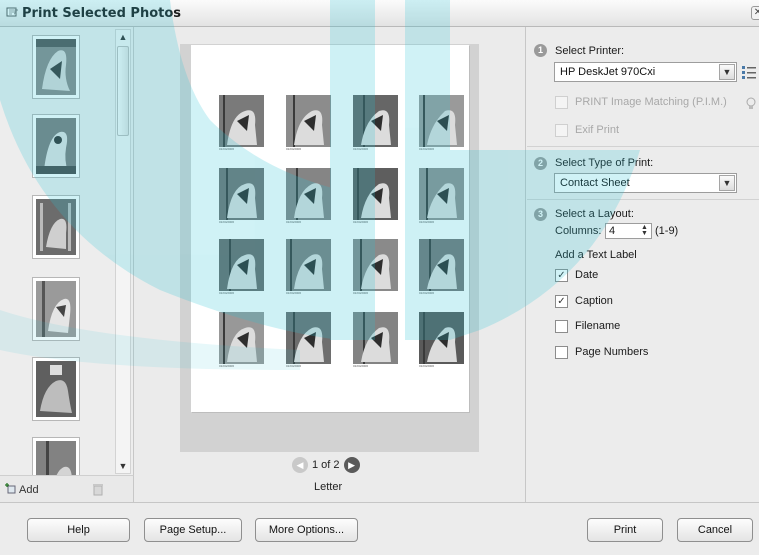 This screenshot has width=759, height=555. Describe the element at coordinates (595, 183) in the screenshot. I see `print-type-value: Contact Sheet` at that location.